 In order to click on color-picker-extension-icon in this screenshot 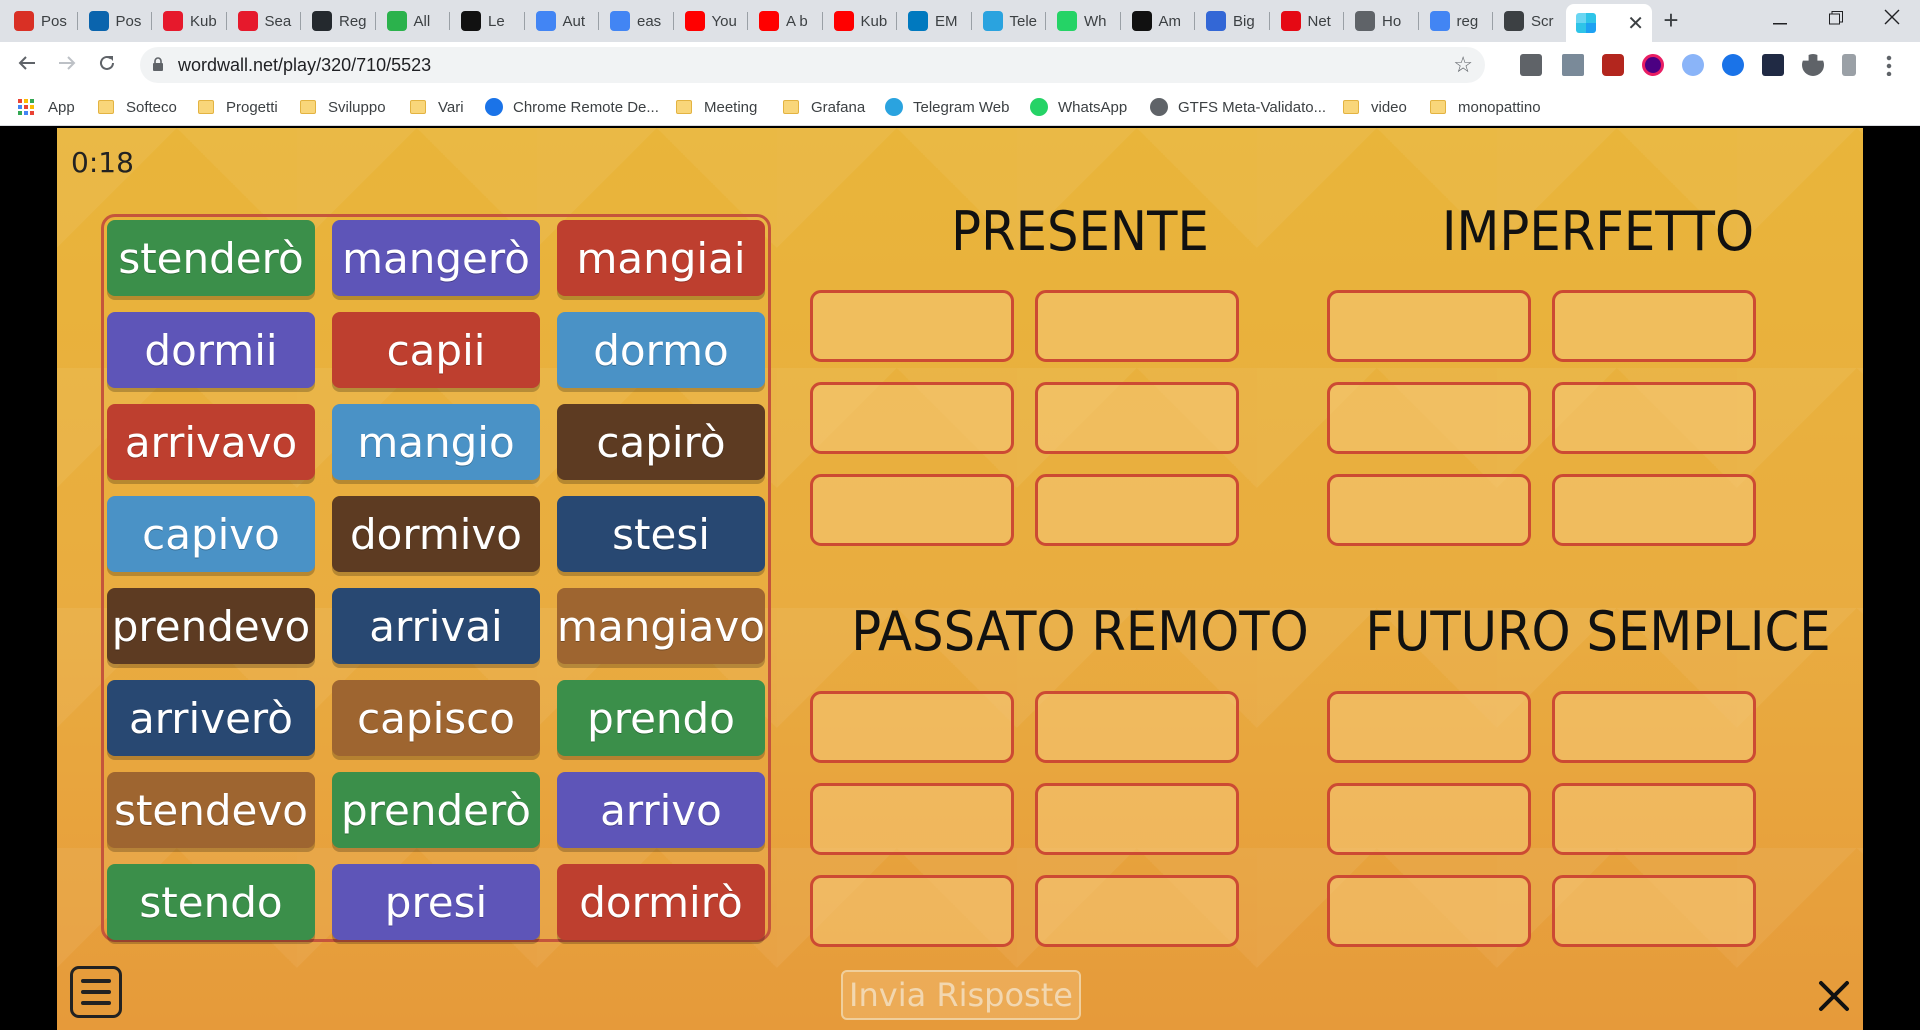, I will do `click(1653, 65)`.